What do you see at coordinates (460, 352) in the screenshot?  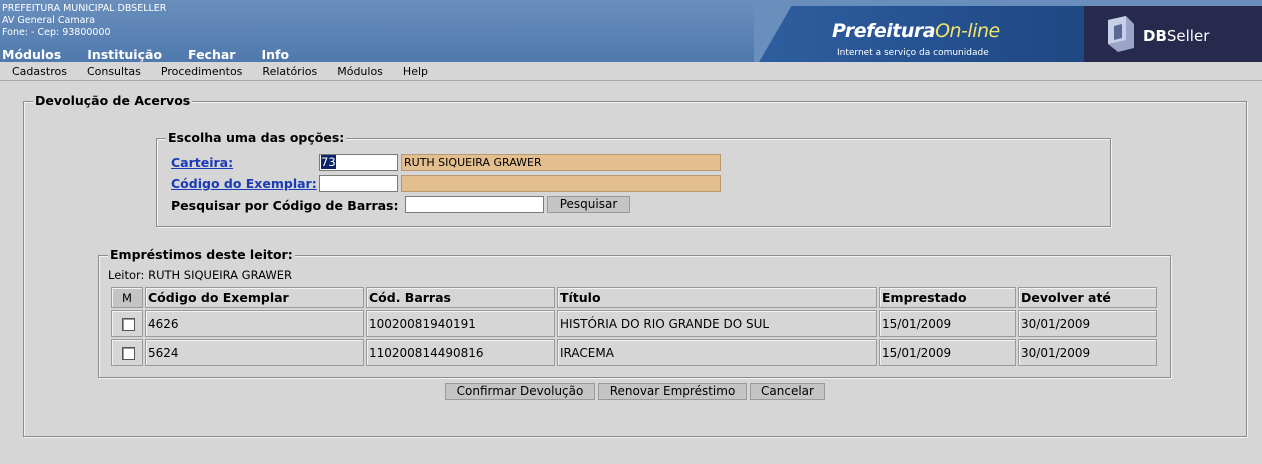 I see `cell-barras: 110200814490816` at bounding box center [460, 352].